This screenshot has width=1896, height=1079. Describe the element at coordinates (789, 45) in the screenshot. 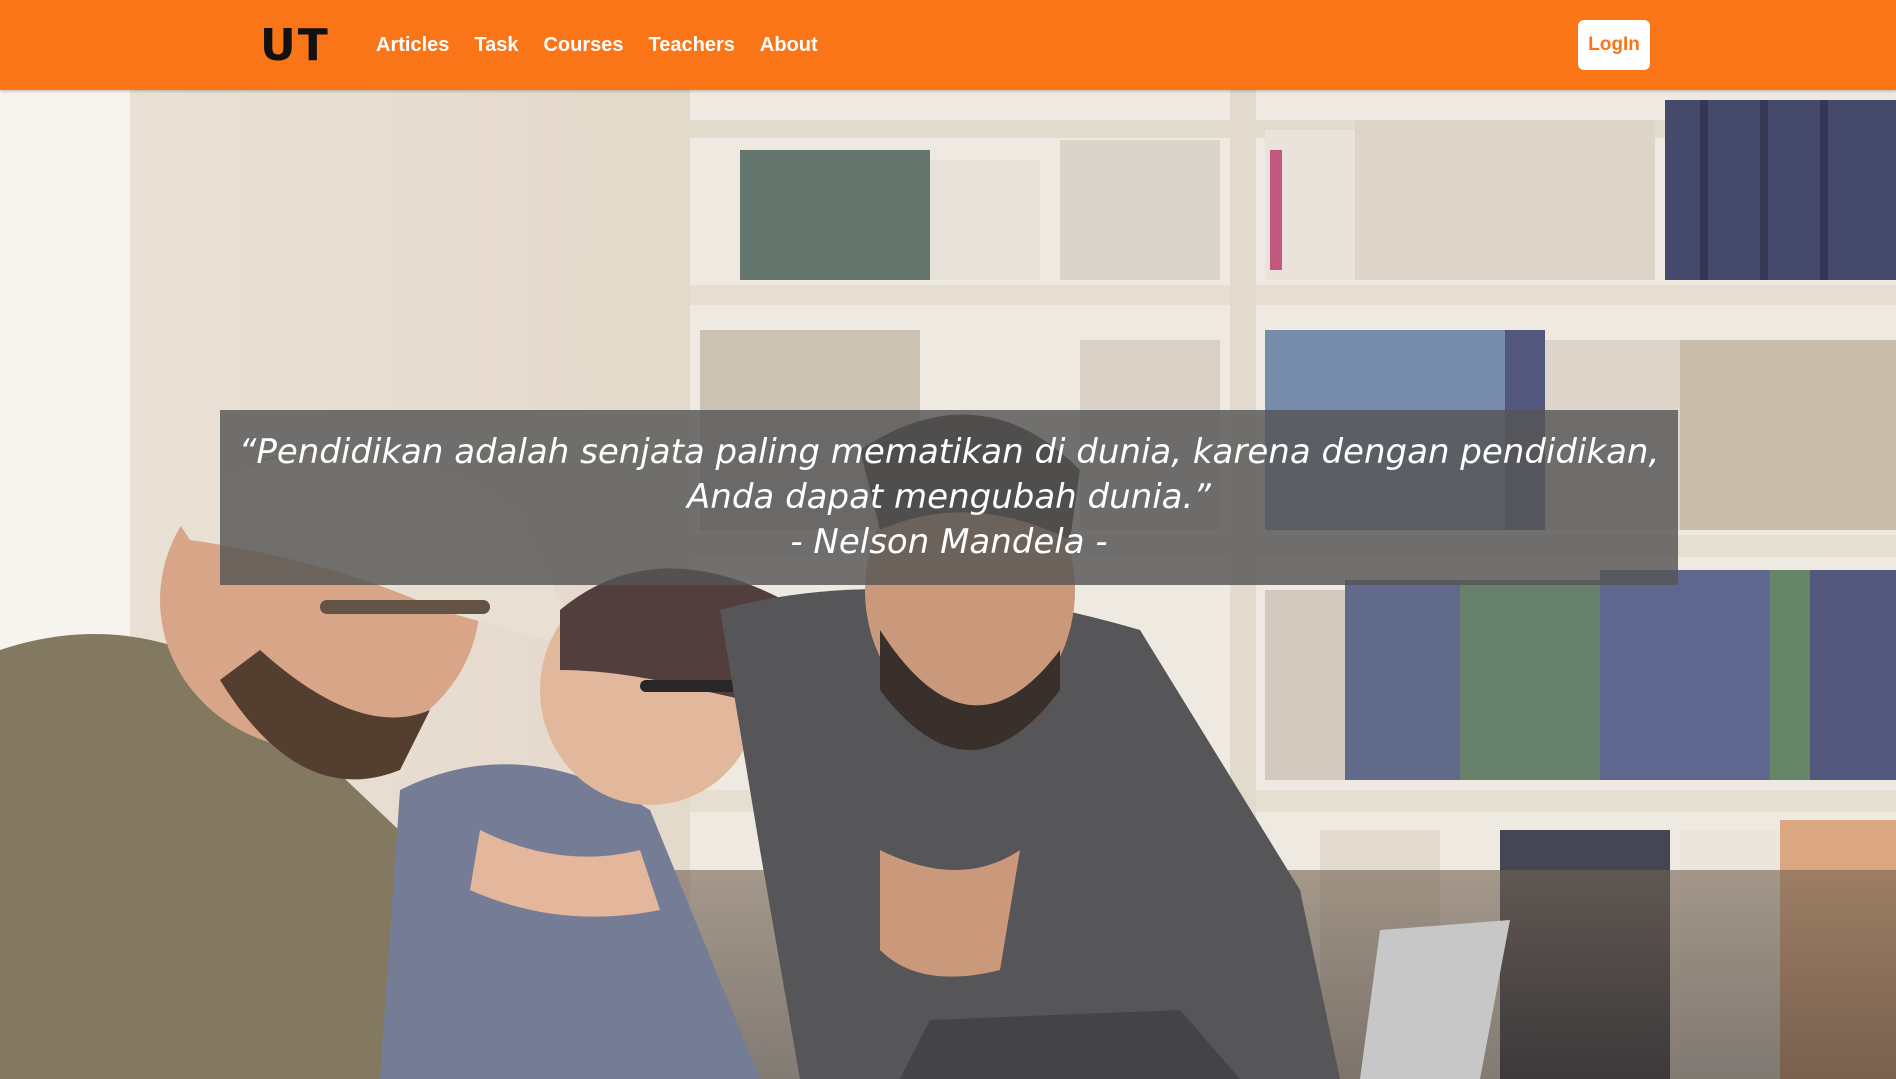

I see `nav-about: About` at that location.